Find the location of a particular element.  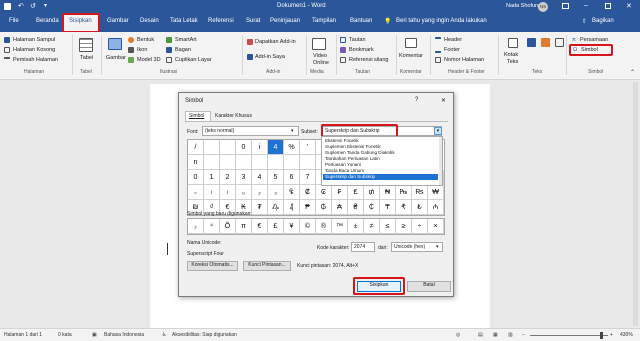

bookmark-button: Bookmark is located at coordinates (361, 50).